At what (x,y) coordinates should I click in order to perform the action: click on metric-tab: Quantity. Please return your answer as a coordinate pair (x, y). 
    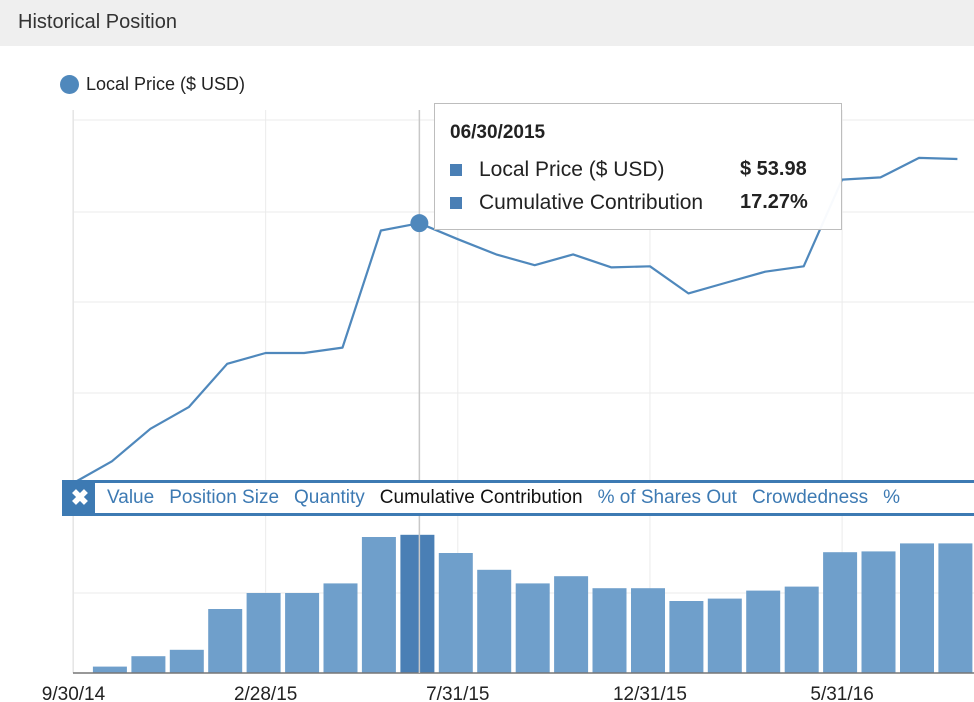
    Looking at the image, I should click on (329, 498).